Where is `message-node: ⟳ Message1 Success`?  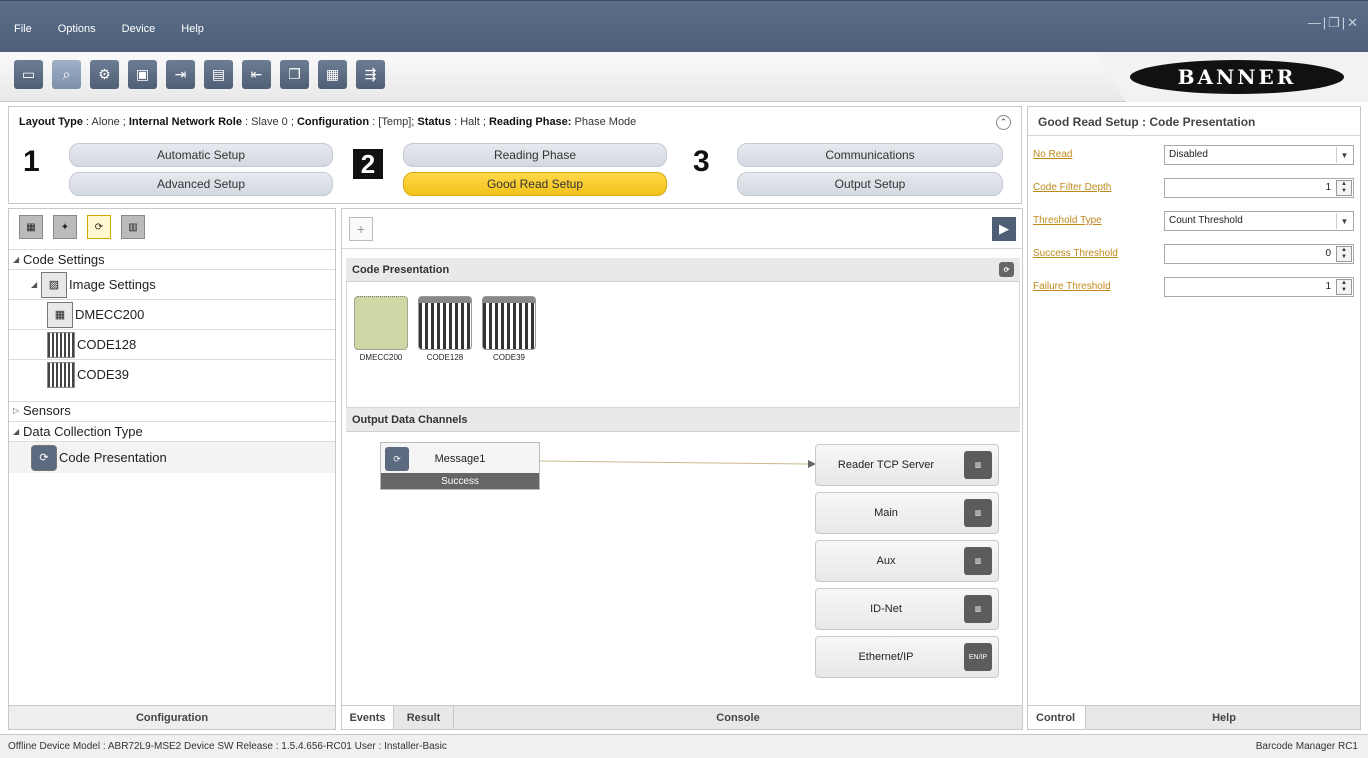 message-node: ⟳ Message1 Success is located at coordinates (460, 466).